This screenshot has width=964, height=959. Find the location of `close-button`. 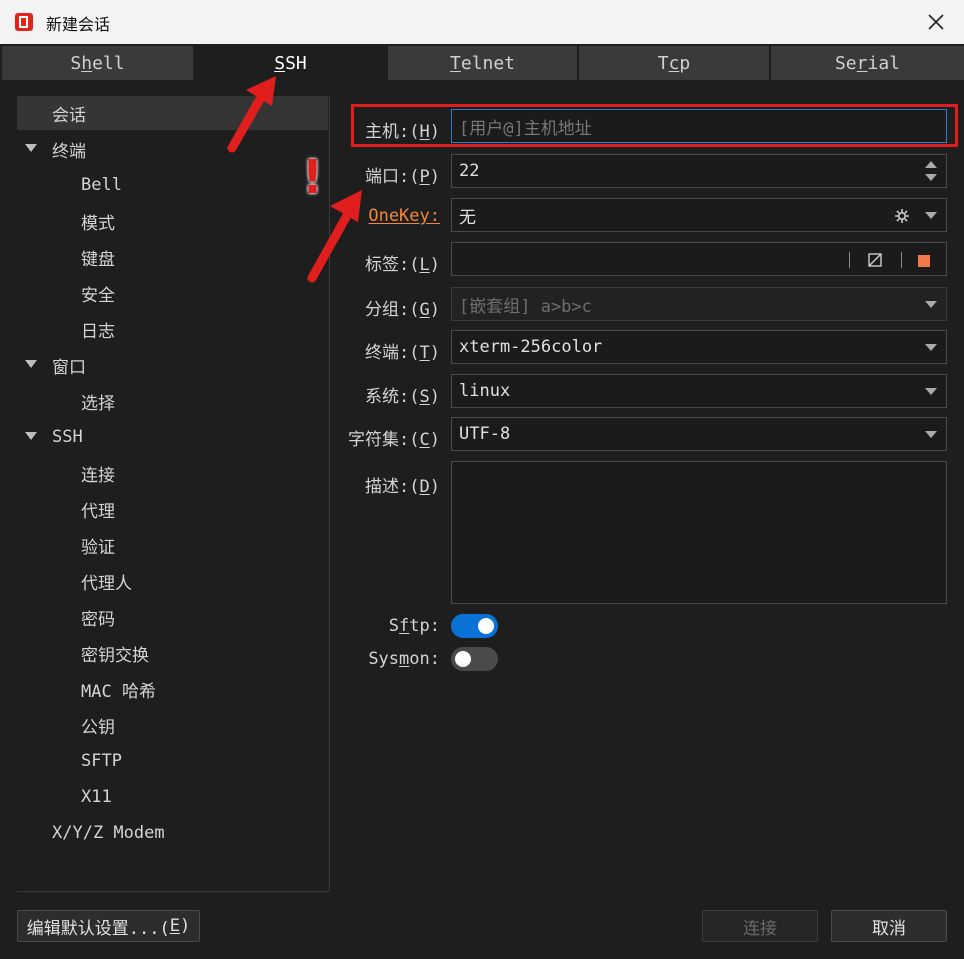

close-button is located at coordinates (936, 22).